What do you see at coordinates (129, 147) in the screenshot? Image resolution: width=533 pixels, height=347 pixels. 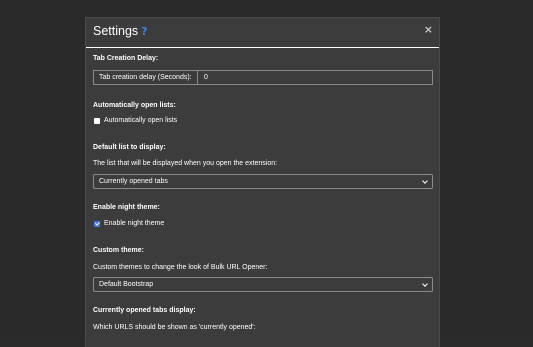 I see `default-list-title: Default list to display:` at bounding box center [129, 147].